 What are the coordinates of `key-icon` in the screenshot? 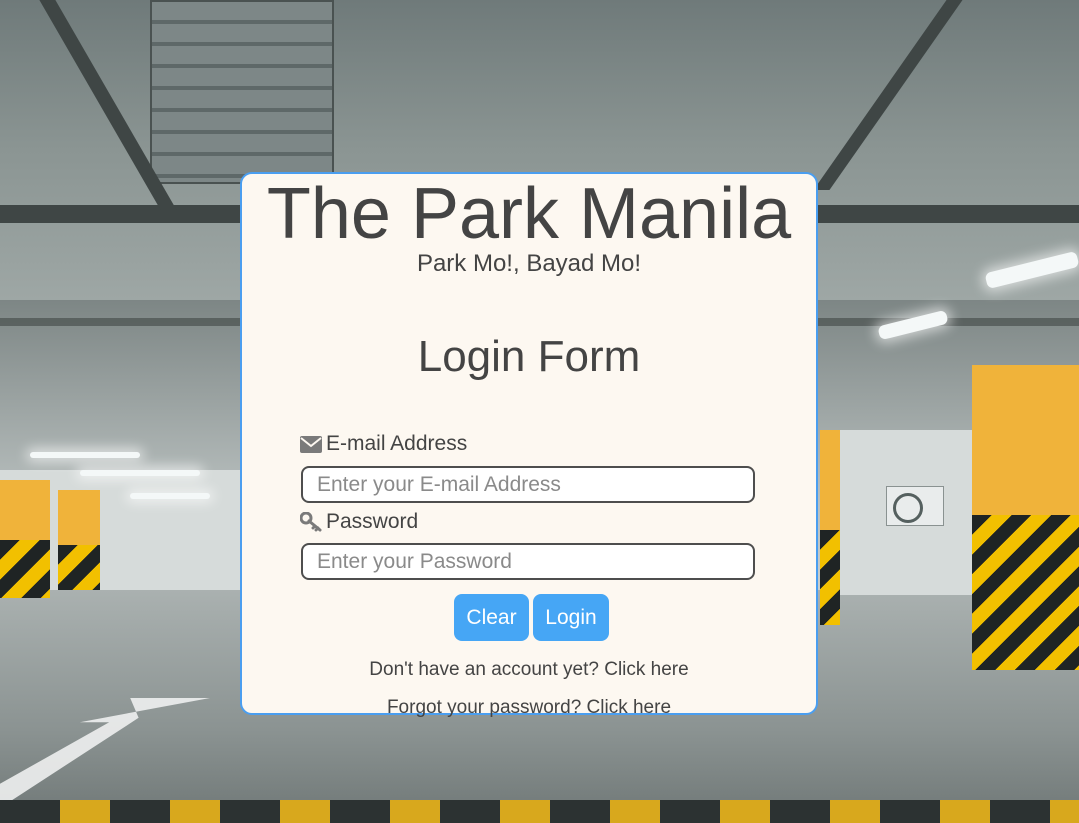 It's located at (311, 522).